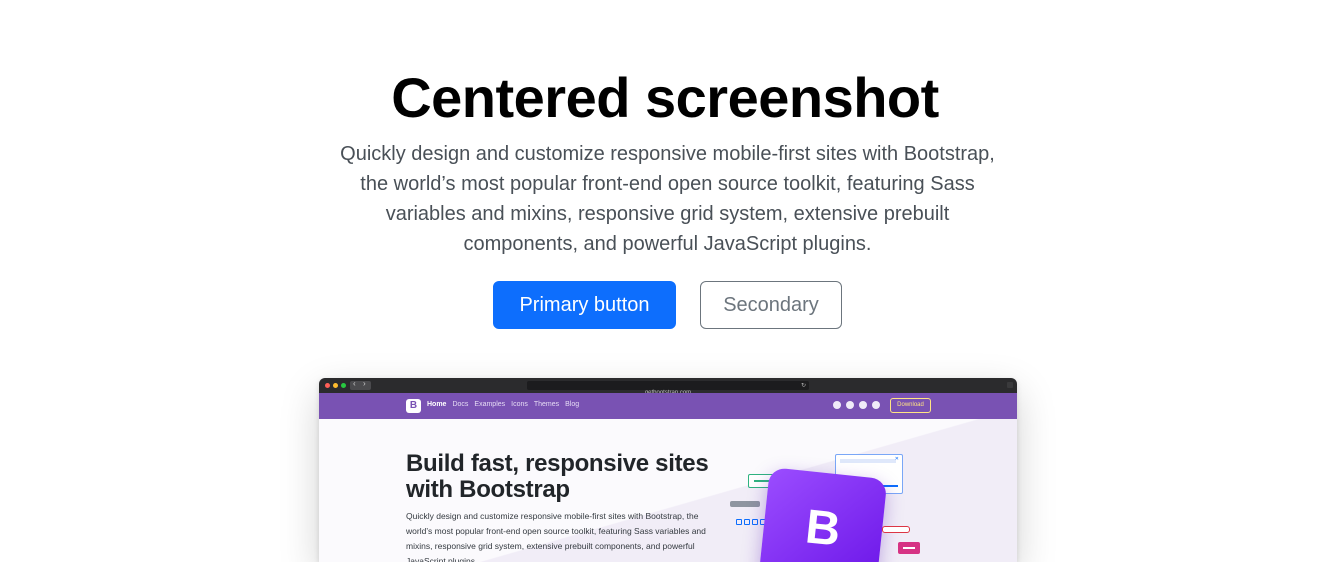 The image size is (1330, 562). I want to click on nav-links: Home Docs Examples Icons Themes Blog, so click(503, 404).